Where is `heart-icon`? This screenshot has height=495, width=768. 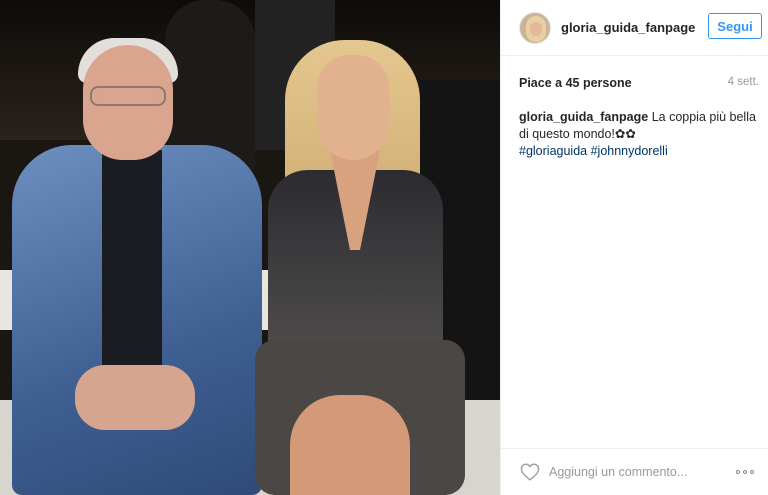
heart-icon is located at coordinates (530, 472).